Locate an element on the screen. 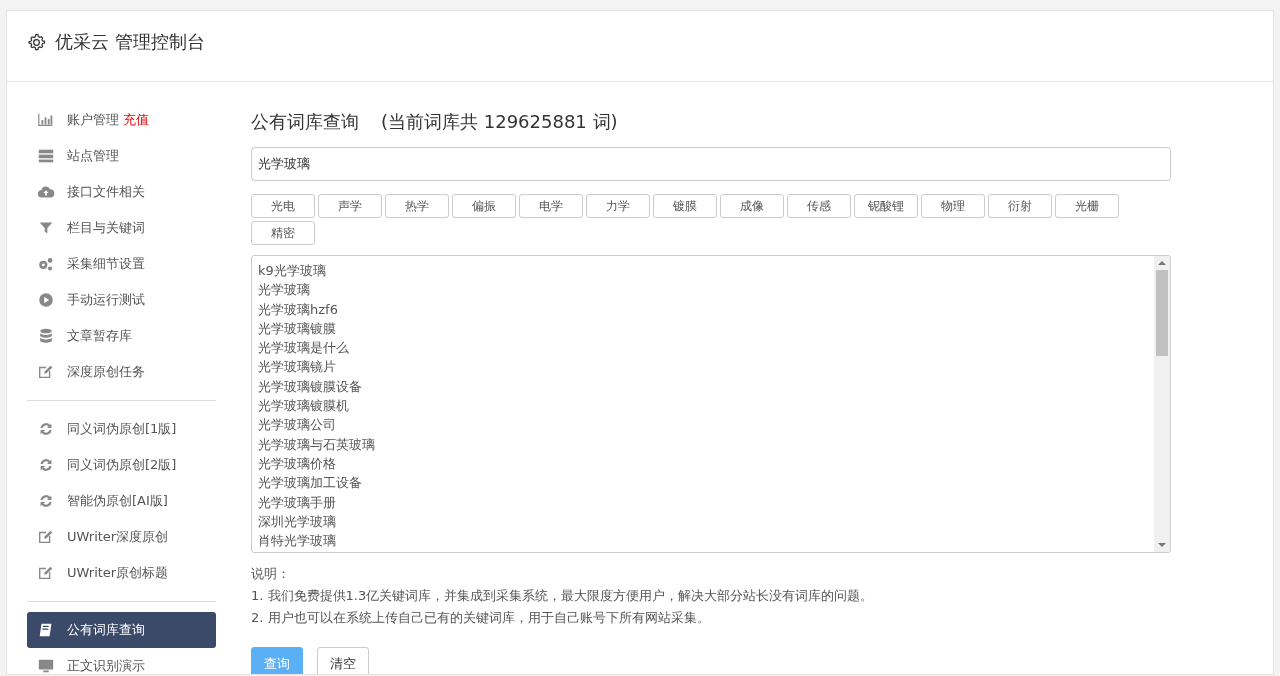 The image size is (1280, 676). recharge-link: 充值 is located at coordinates (136, 120).